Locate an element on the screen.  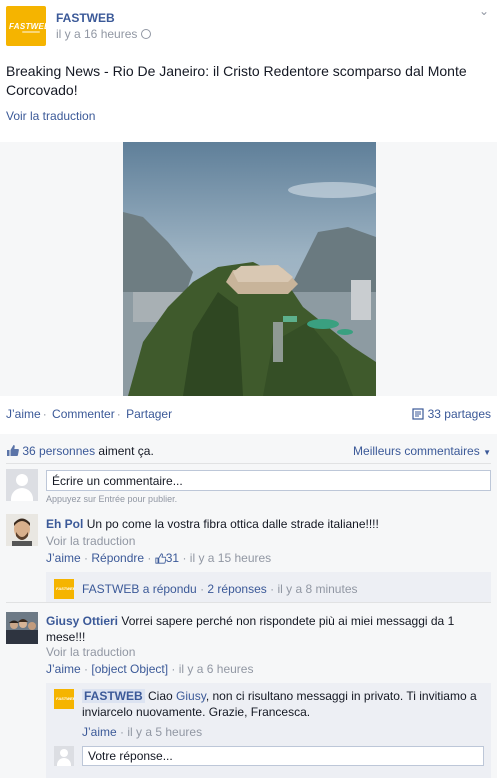
share-icon is located at coordinates (418, 414).